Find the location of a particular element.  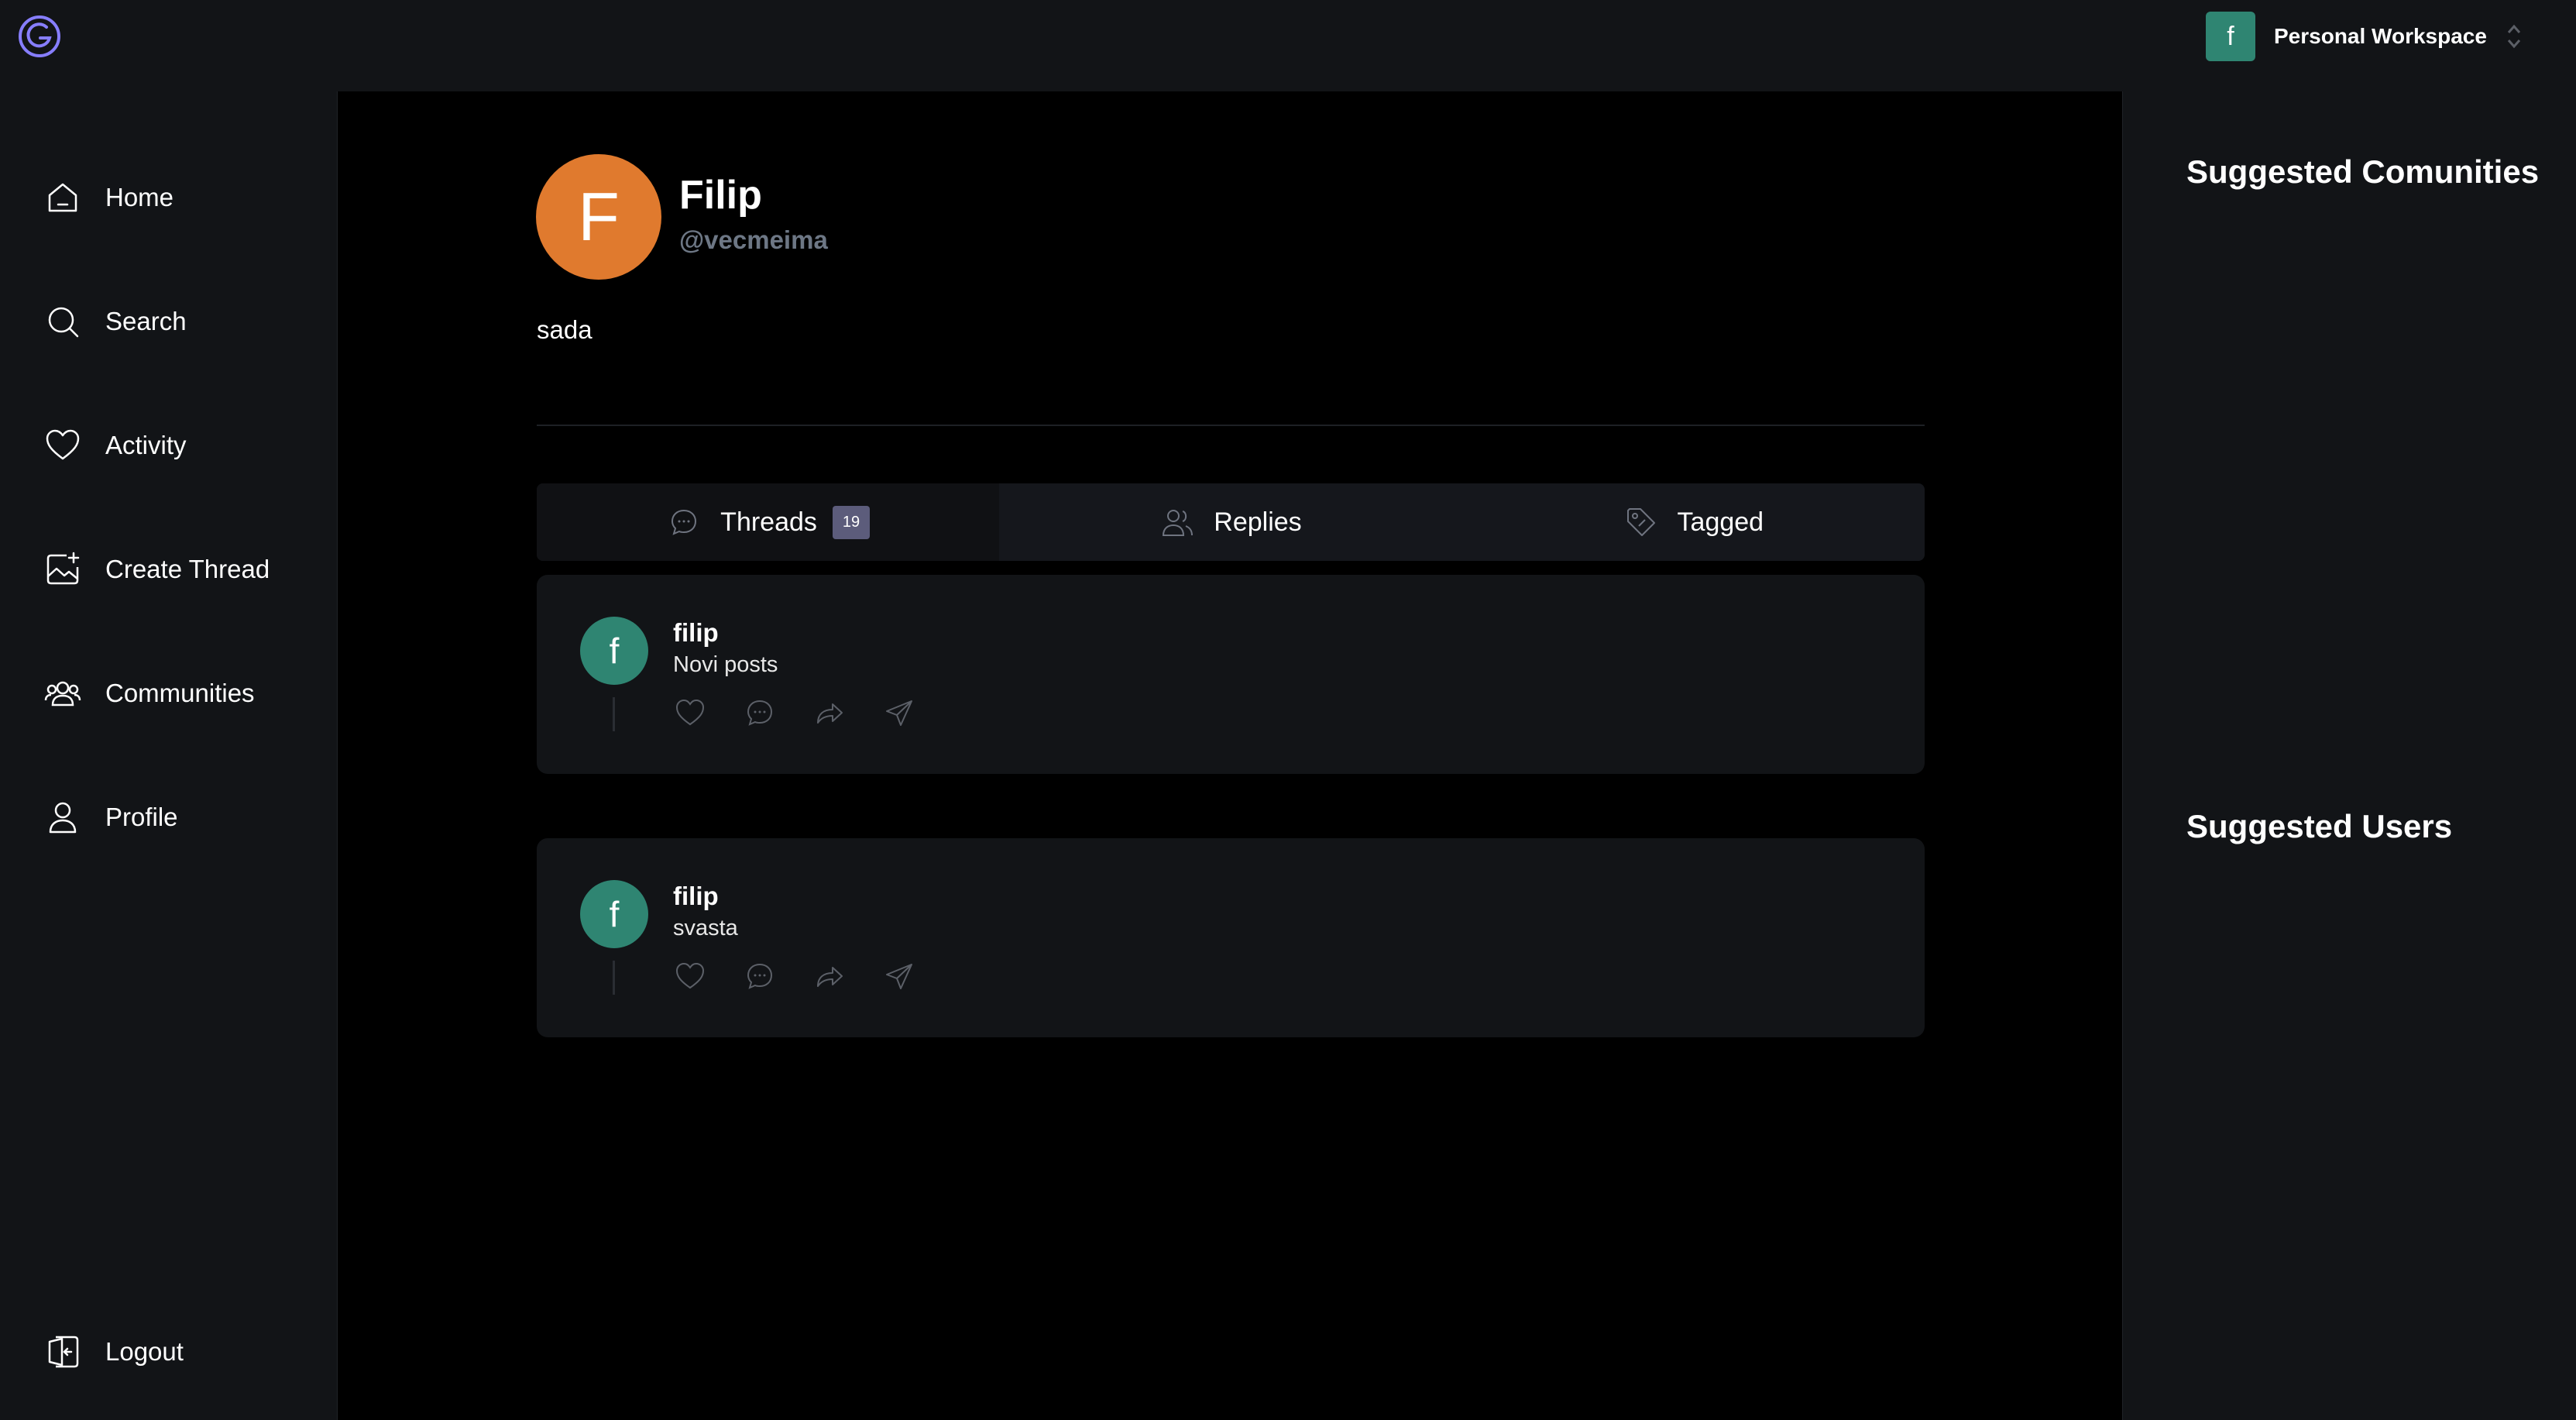

sidebar-item-communities: Communities is located at coordinates (149, 693).